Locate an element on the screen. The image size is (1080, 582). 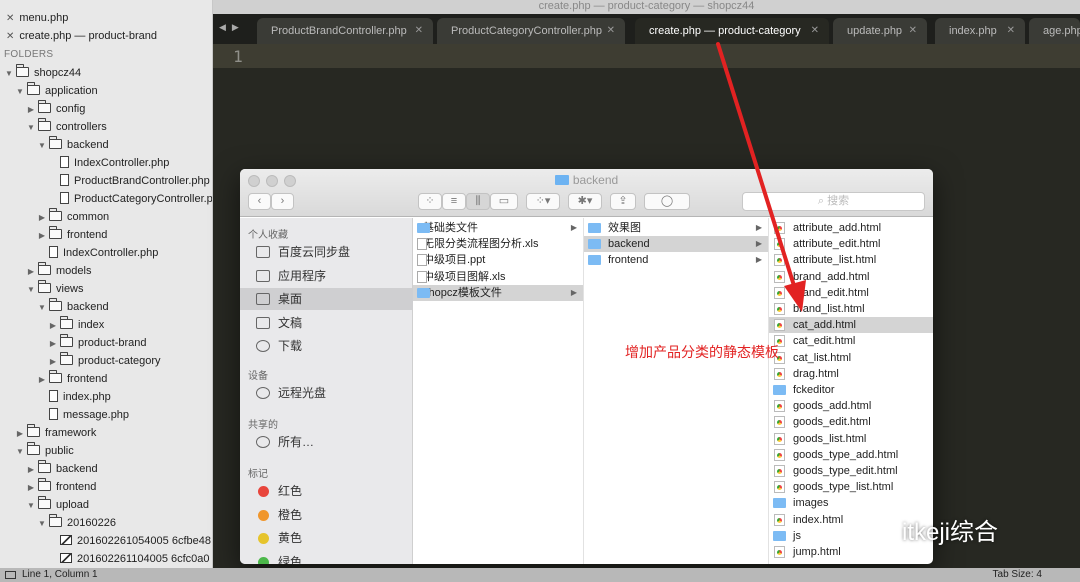
tree-folder-item: ▶ models is located at coordinates (106, 271).